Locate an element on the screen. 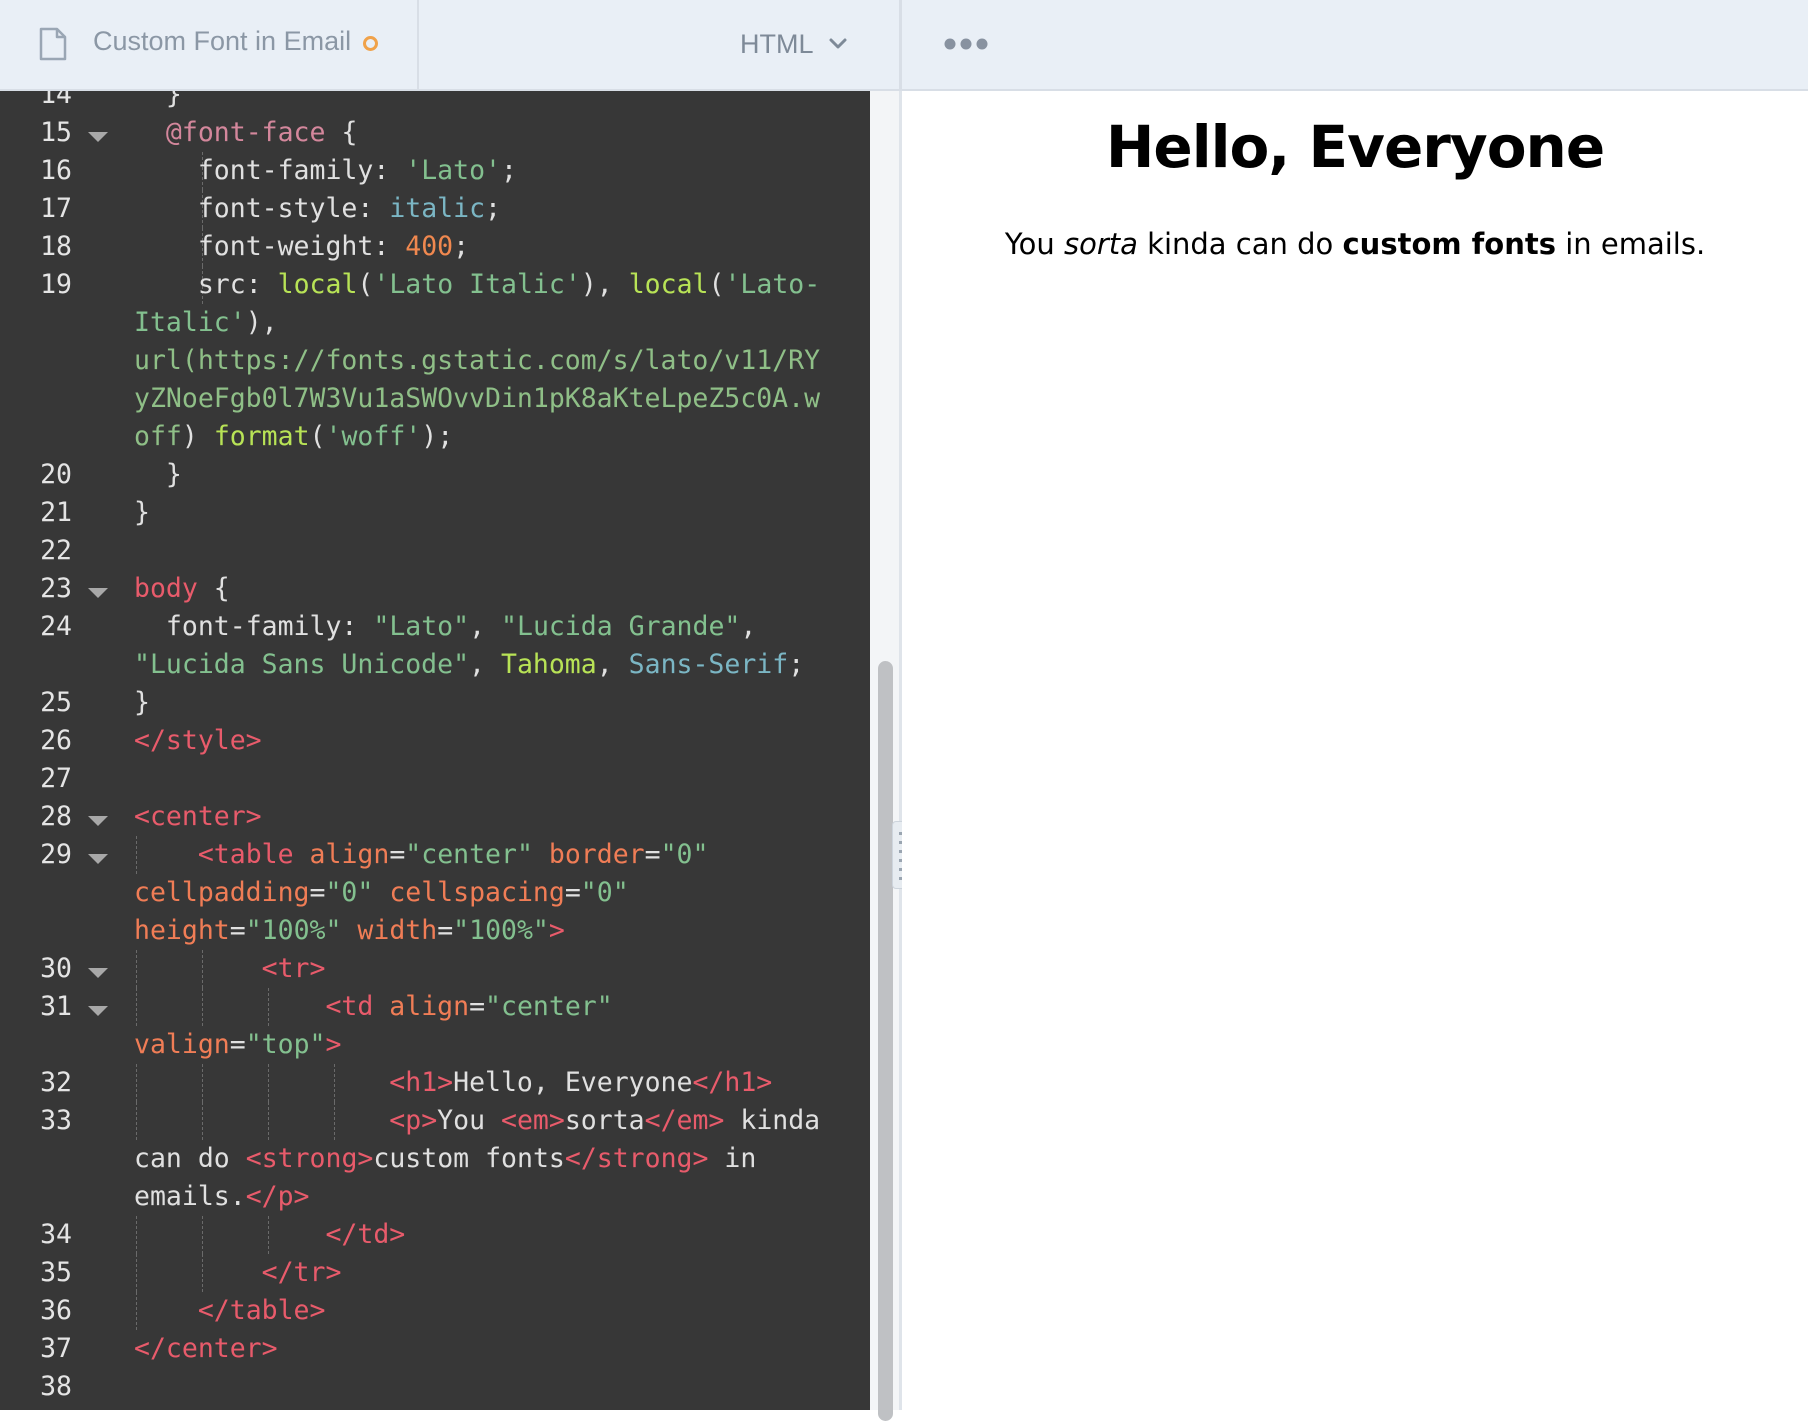 The image size is (1808, 1421). code-text: cellpadding="0" cellspacing="0" is located at coordinates (381, 892).